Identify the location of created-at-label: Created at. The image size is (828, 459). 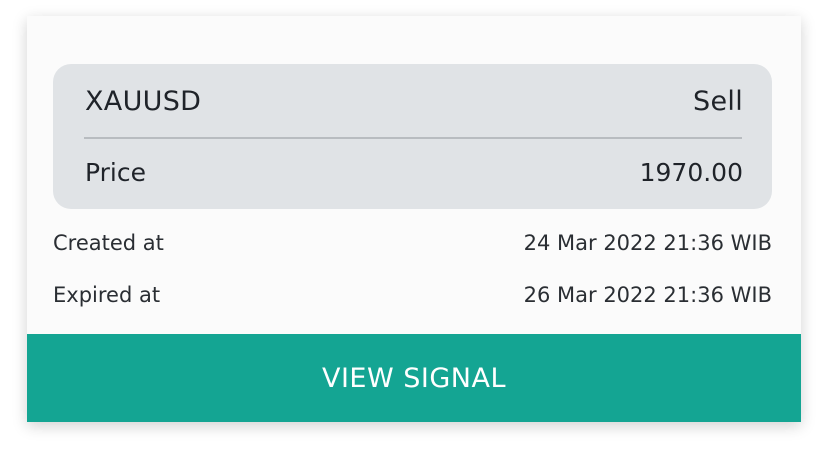
(108, 243).